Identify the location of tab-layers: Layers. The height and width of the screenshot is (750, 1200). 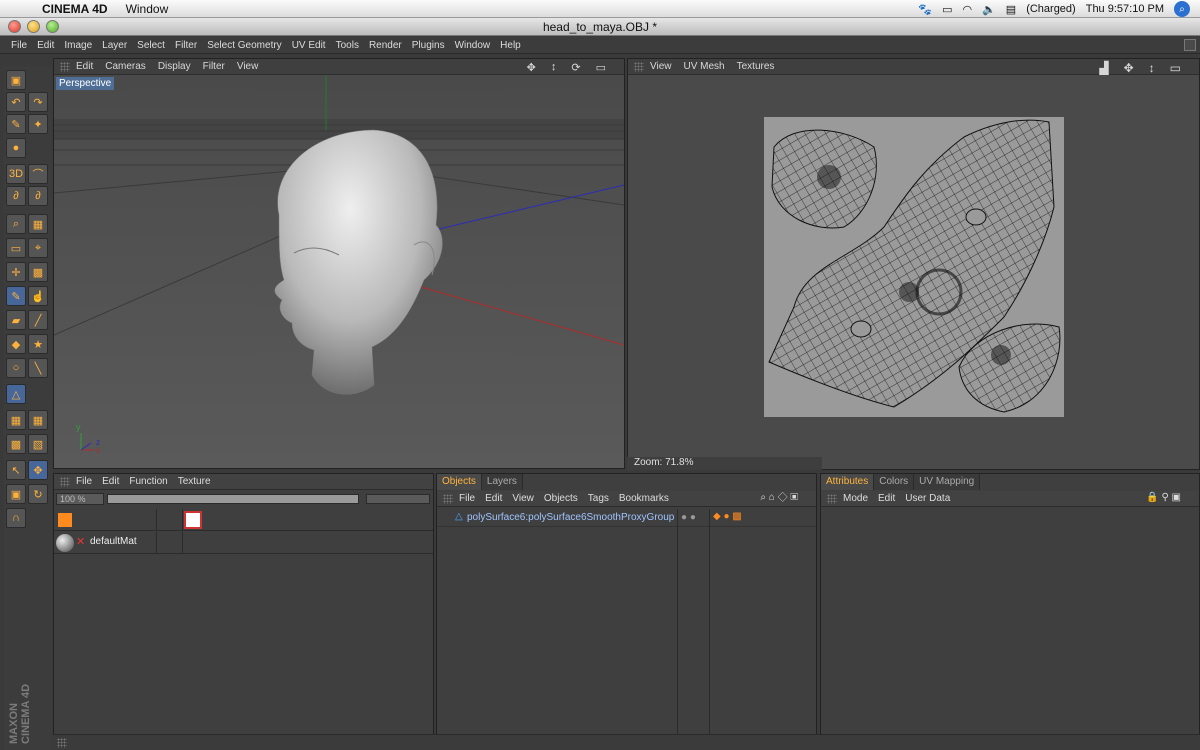
(502, 482).